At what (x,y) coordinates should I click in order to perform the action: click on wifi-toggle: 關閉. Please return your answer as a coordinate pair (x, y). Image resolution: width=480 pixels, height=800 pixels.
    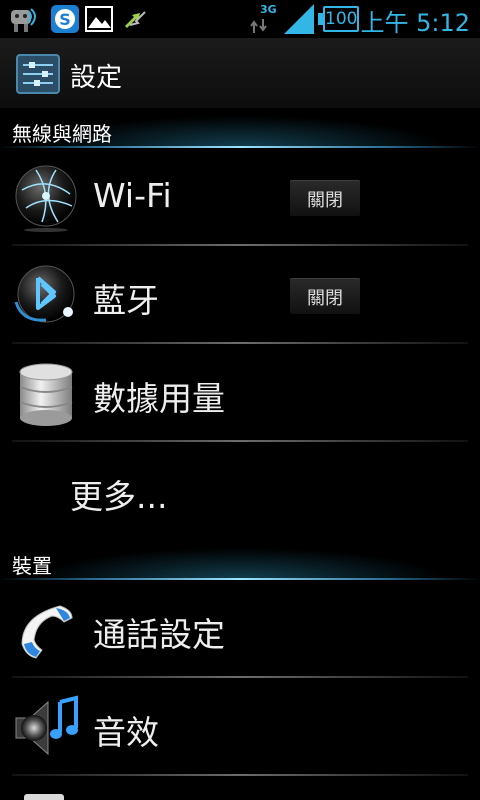
    Looking at the image, I should click on (325, 198).